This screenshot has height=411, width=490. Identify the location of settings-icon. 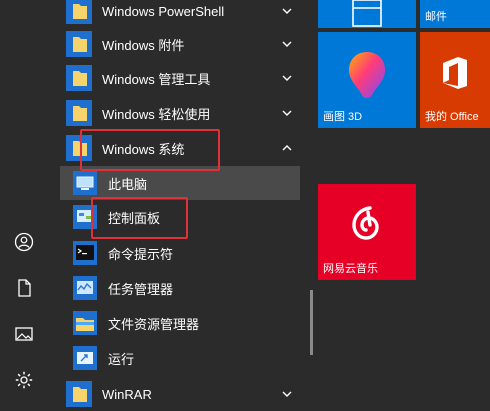
(24, 380).